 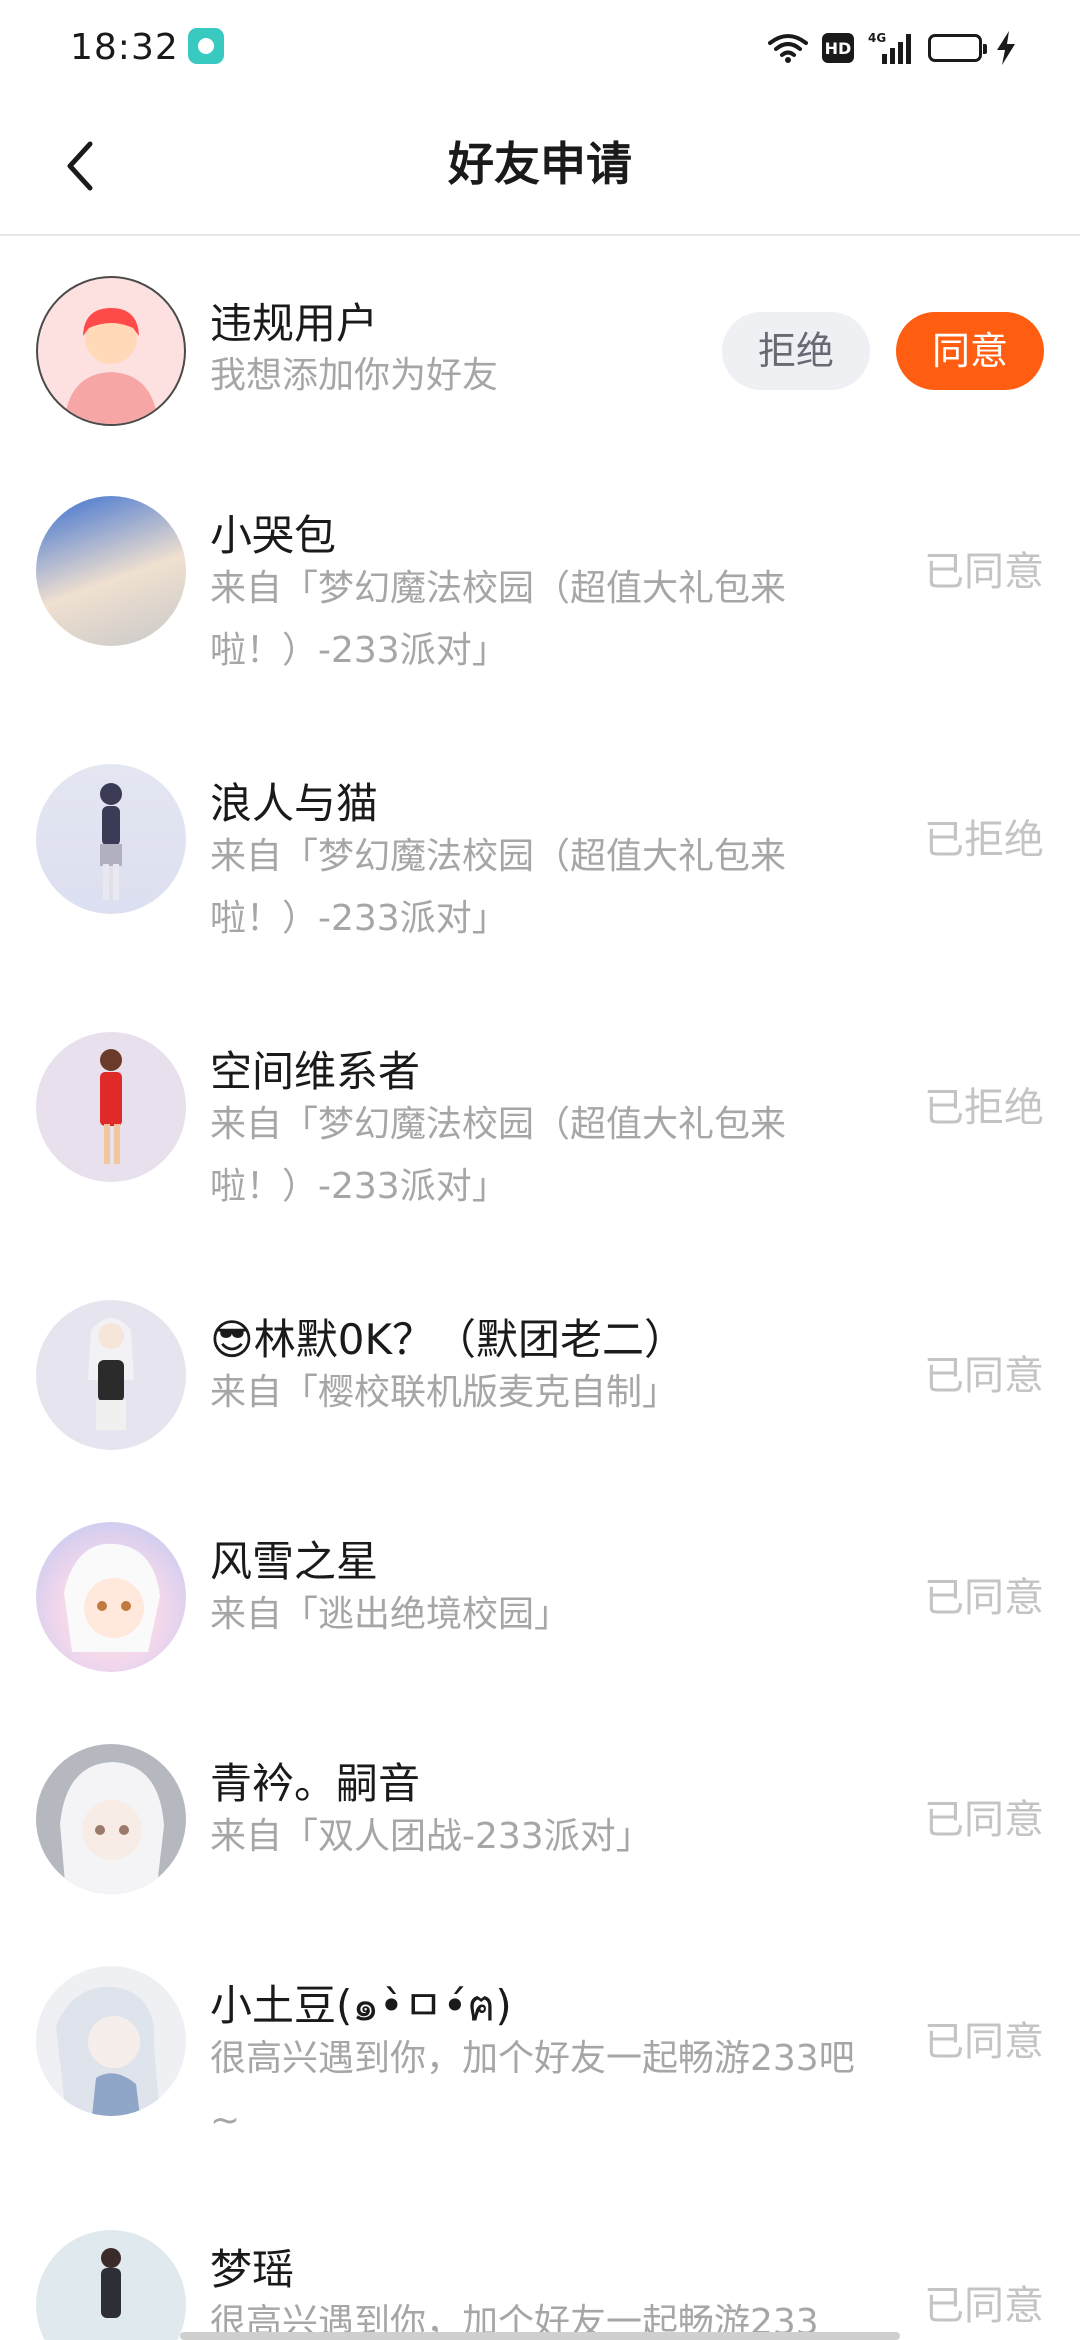 What do you see at coordinates (540, 334) in the screenshot?
I see `list-item: 违规用户 我想添加你为好友 拒绝 同意` at bounding box center [540, 334].